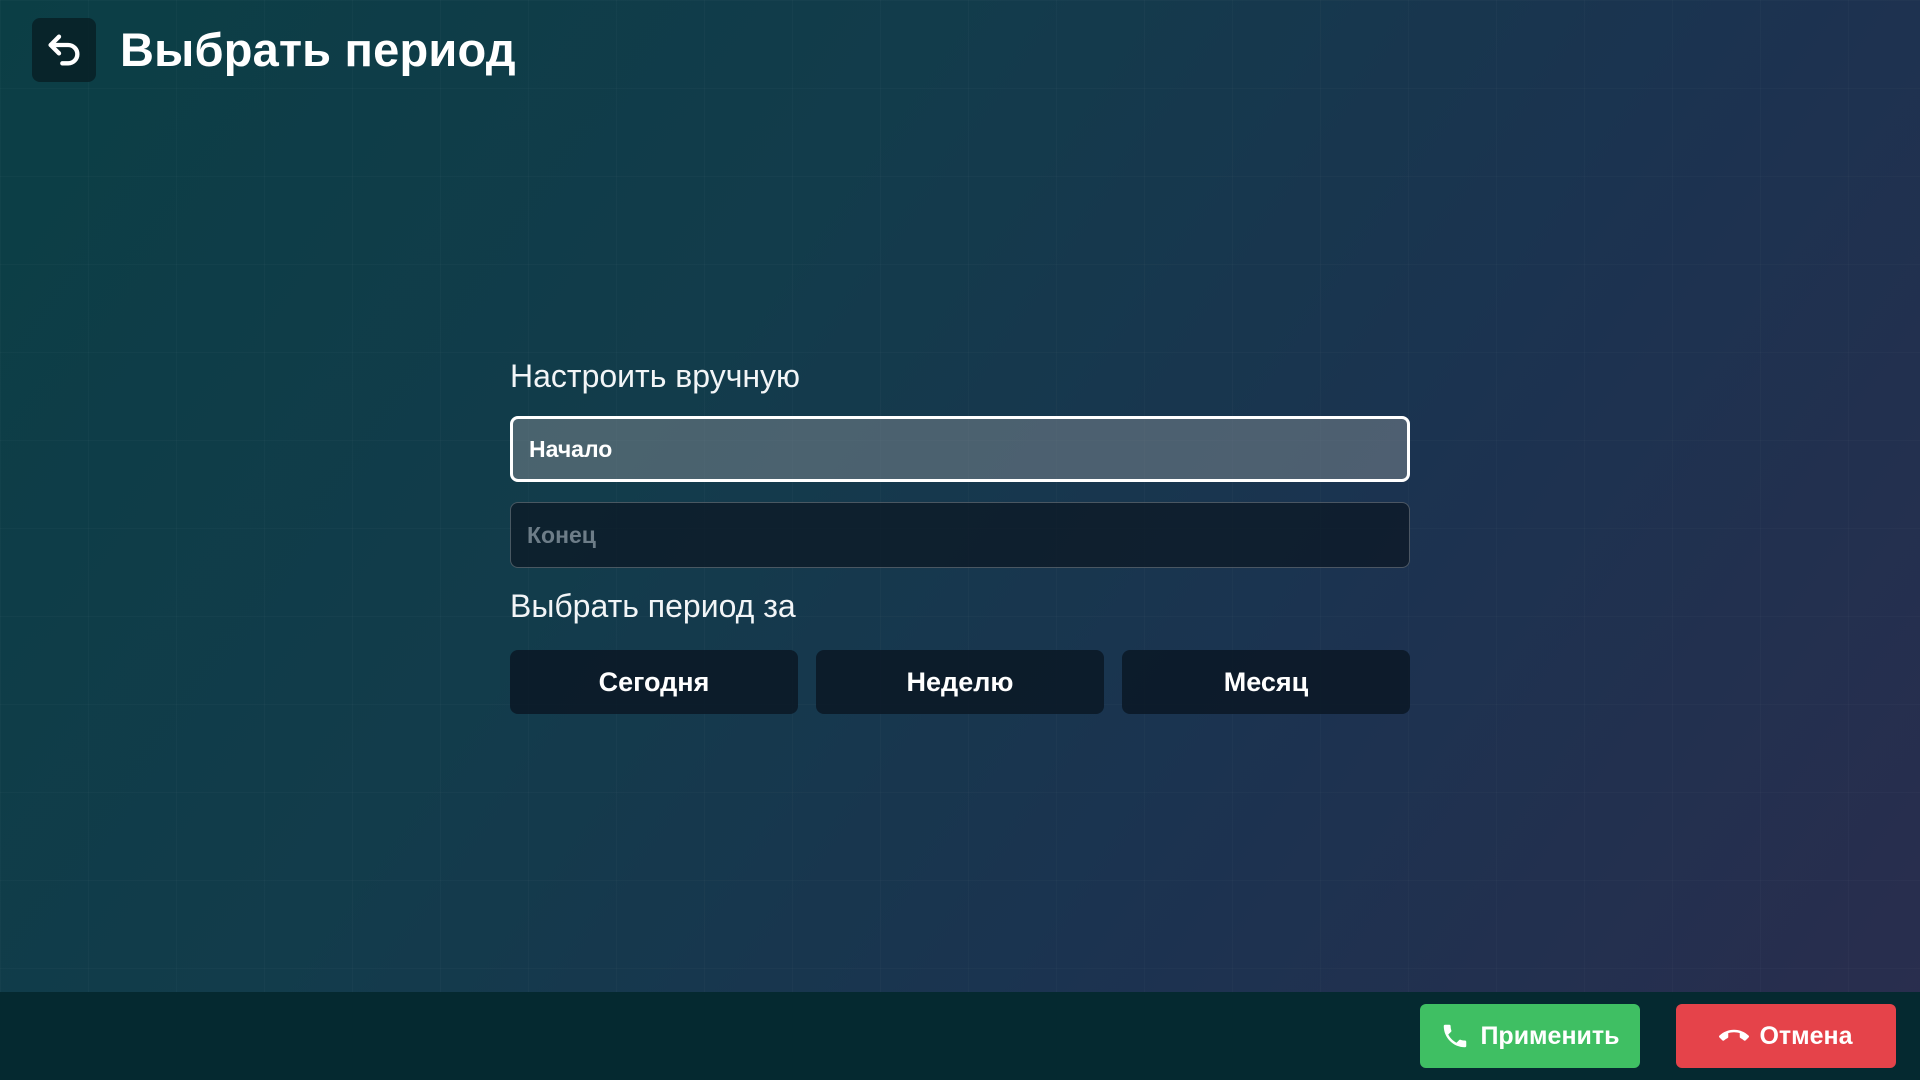 The height and width of the screenshot is (1080, 1920). What do you see at coordinates (654, 682) in the screenshot?
I see `today-button: Сегодня` at bounding box center [654, 682].